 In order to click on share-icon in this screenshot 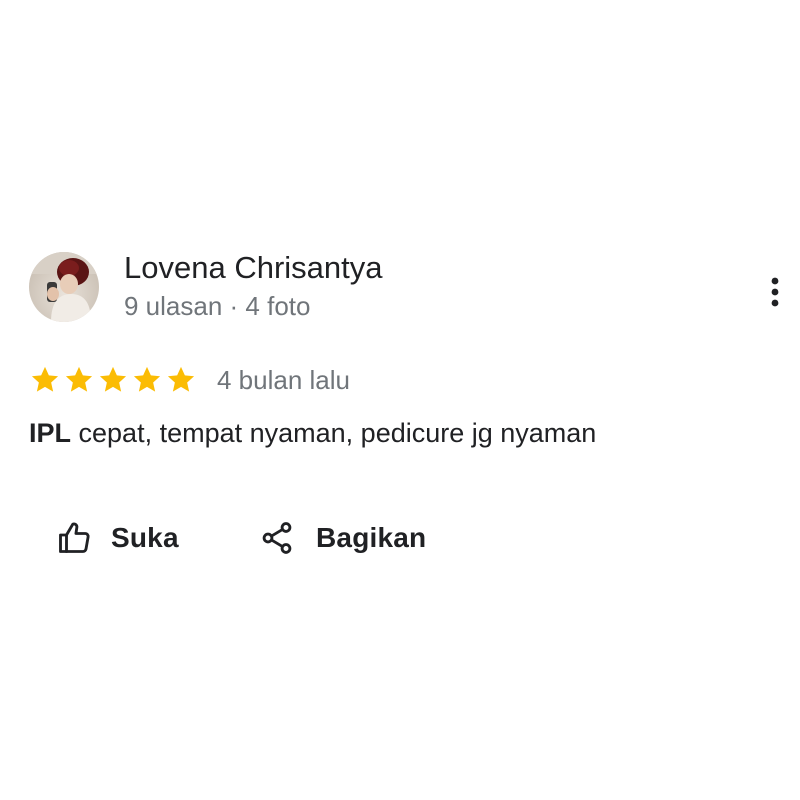, I will do `click(277, 538)`.